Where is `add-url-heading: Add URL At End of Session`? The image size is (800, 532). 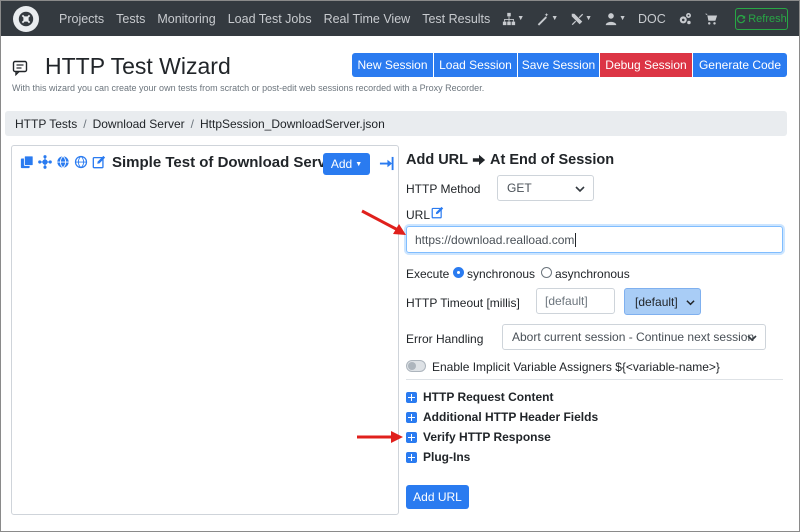 add-url-heading: Add URL At End of Session is located at coordinates (510, 160).